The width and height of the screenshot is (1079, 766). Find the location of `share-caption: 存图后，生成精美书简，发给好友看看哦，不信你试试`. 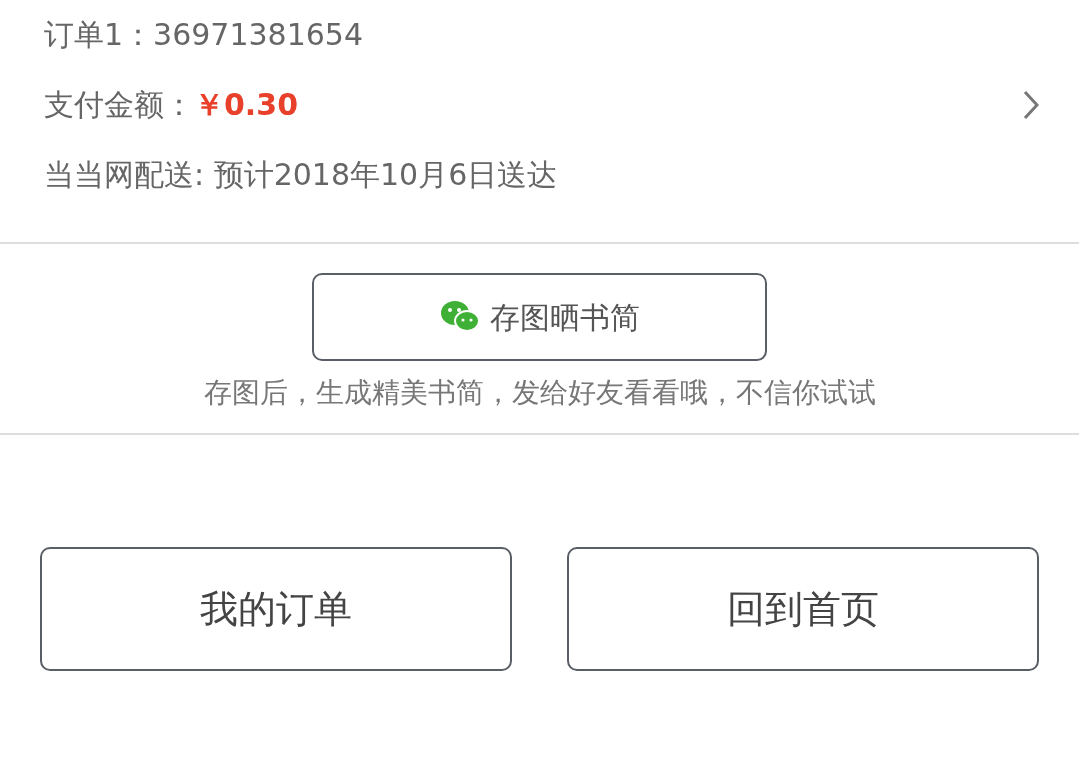

share-caption: 存图后，生成精美书简，发给好友看看哦，不信你试试 is located at coordinates (539, 393).